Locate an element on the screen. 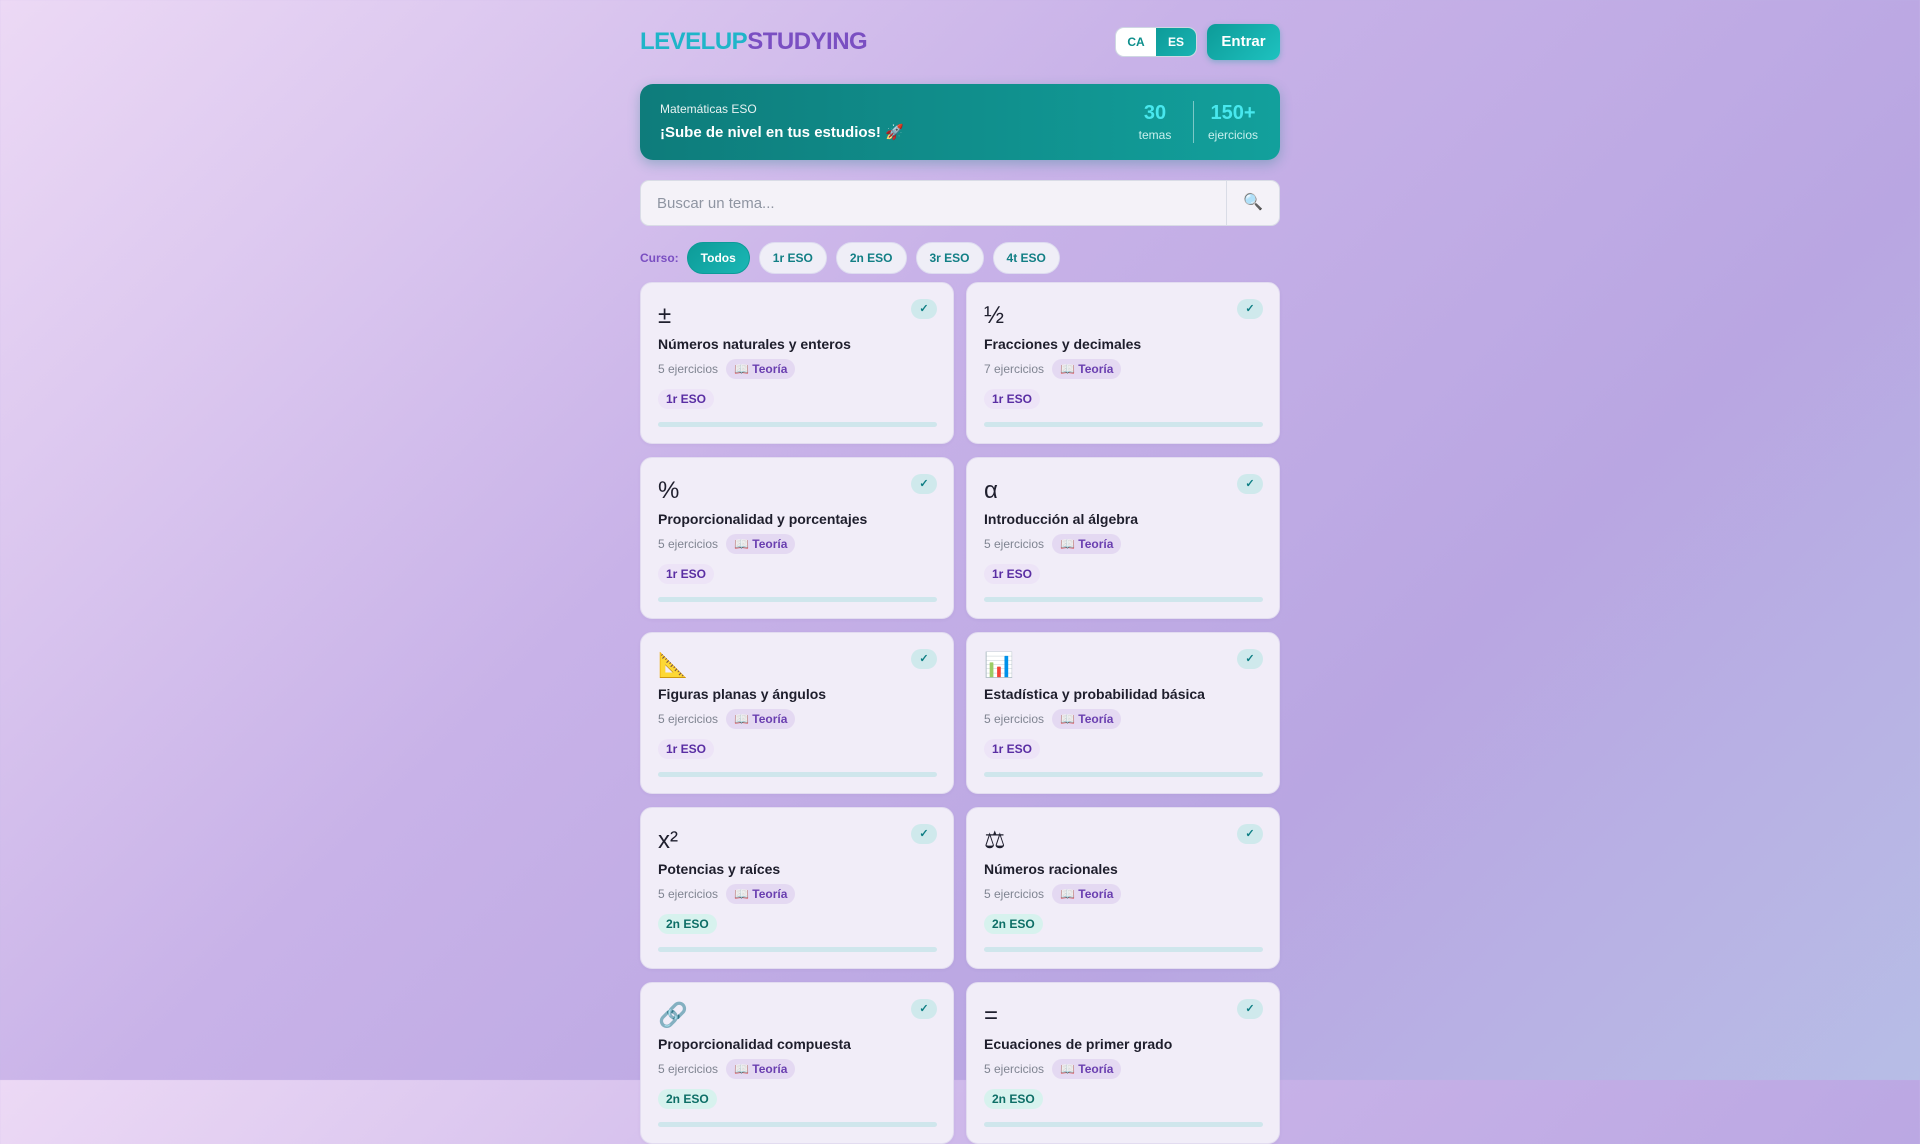  logo: LEVELUPSTUDYING is located at coordinates (754, 42).